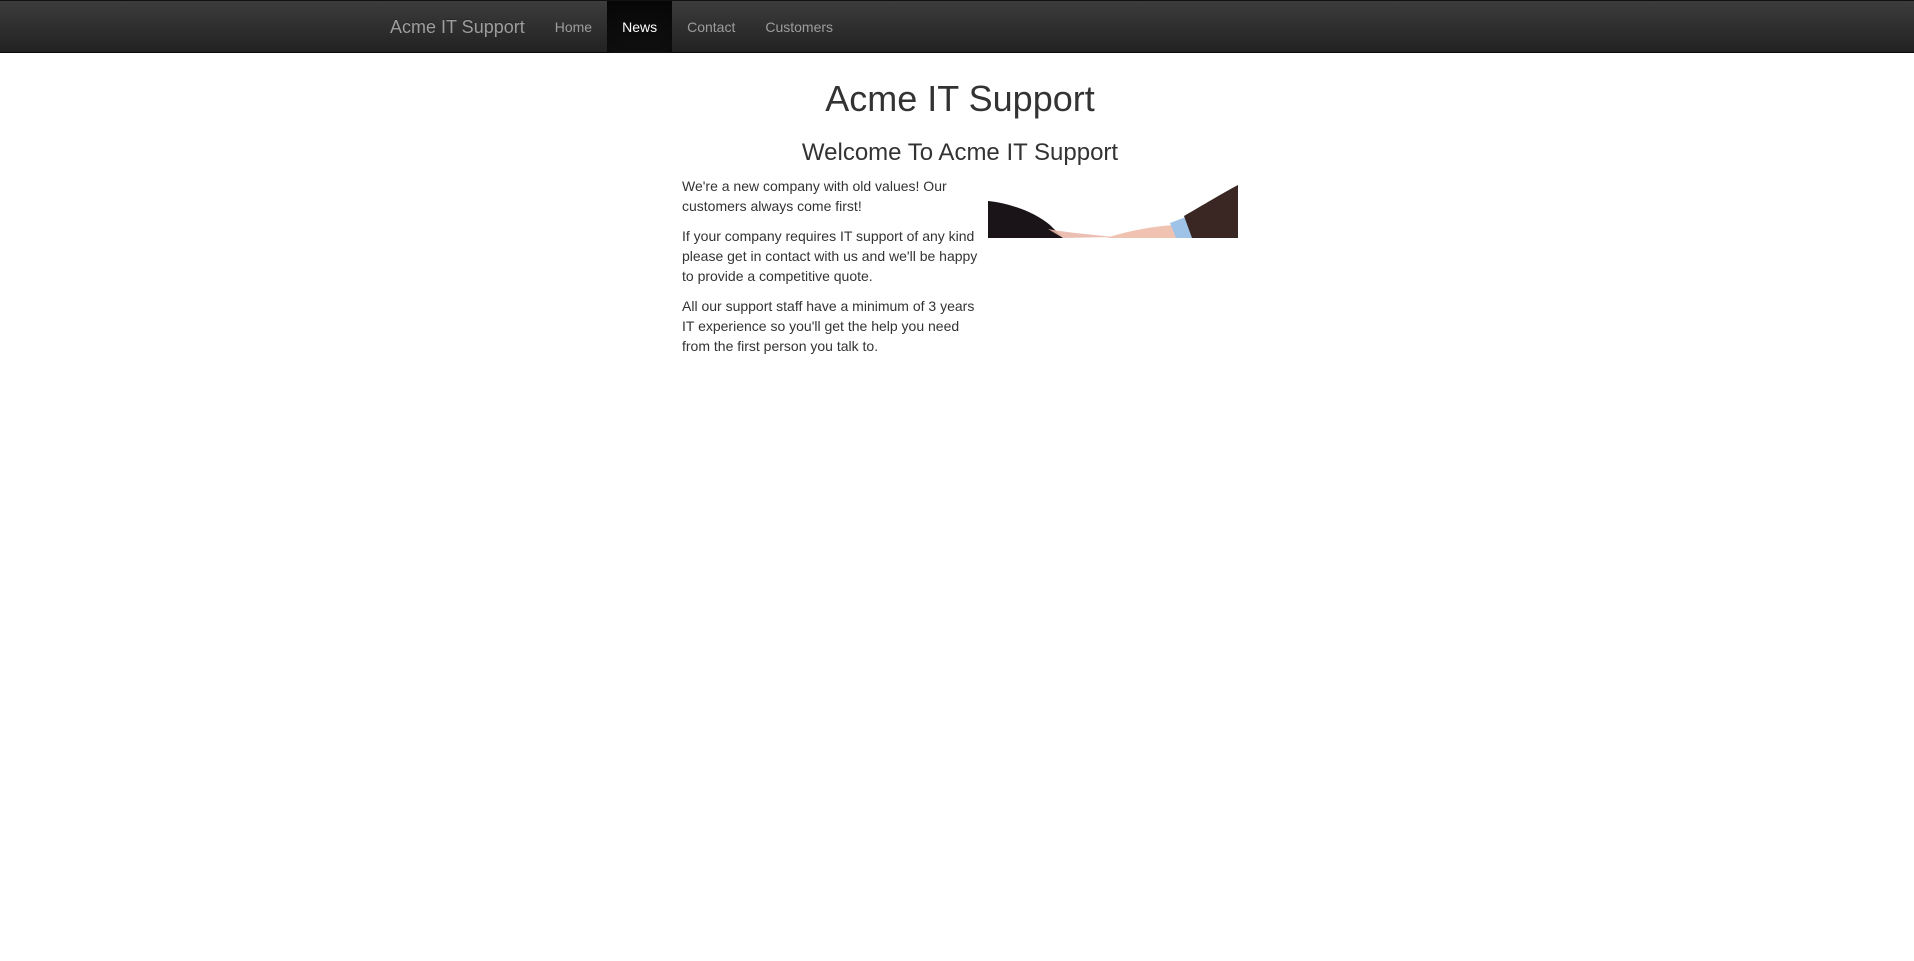 The height and width of the screenshot is (961, 1914). What do you see at coordinates (711, 27) in the screenshot?
I see `nav-link-contact: Contact` at bounding box center [711, 27].